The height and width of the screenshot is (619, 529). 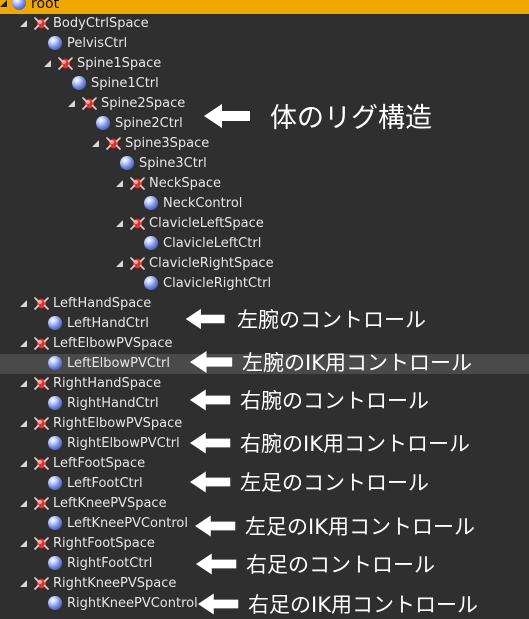 What do you see at coordinates (363, 605) in the screenshot?
I see `annotation-text: 右足のIK用コントロール` at bounding box center [363, 605].